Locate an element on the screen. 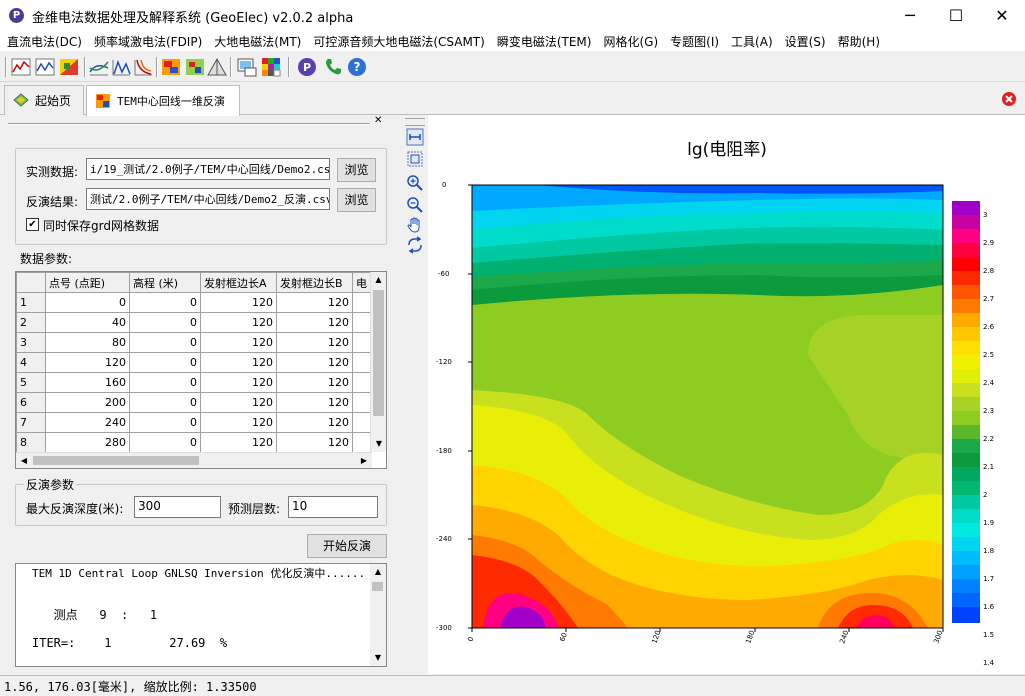  start-inversion-button: 开始反演 is located at coordinates (347, 546).